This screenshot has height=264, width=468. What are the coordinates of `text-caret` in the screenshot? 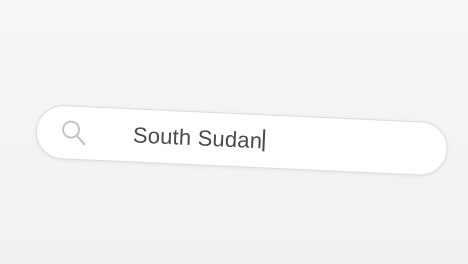 It's located at (264, 140).